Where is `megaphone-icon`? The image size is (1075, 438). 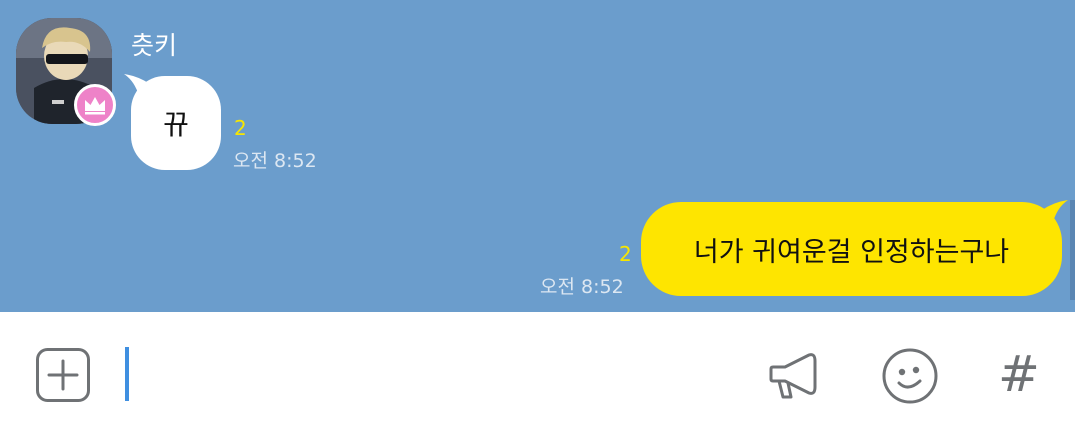
megaphone-icon is located at coordinates (796, 375).